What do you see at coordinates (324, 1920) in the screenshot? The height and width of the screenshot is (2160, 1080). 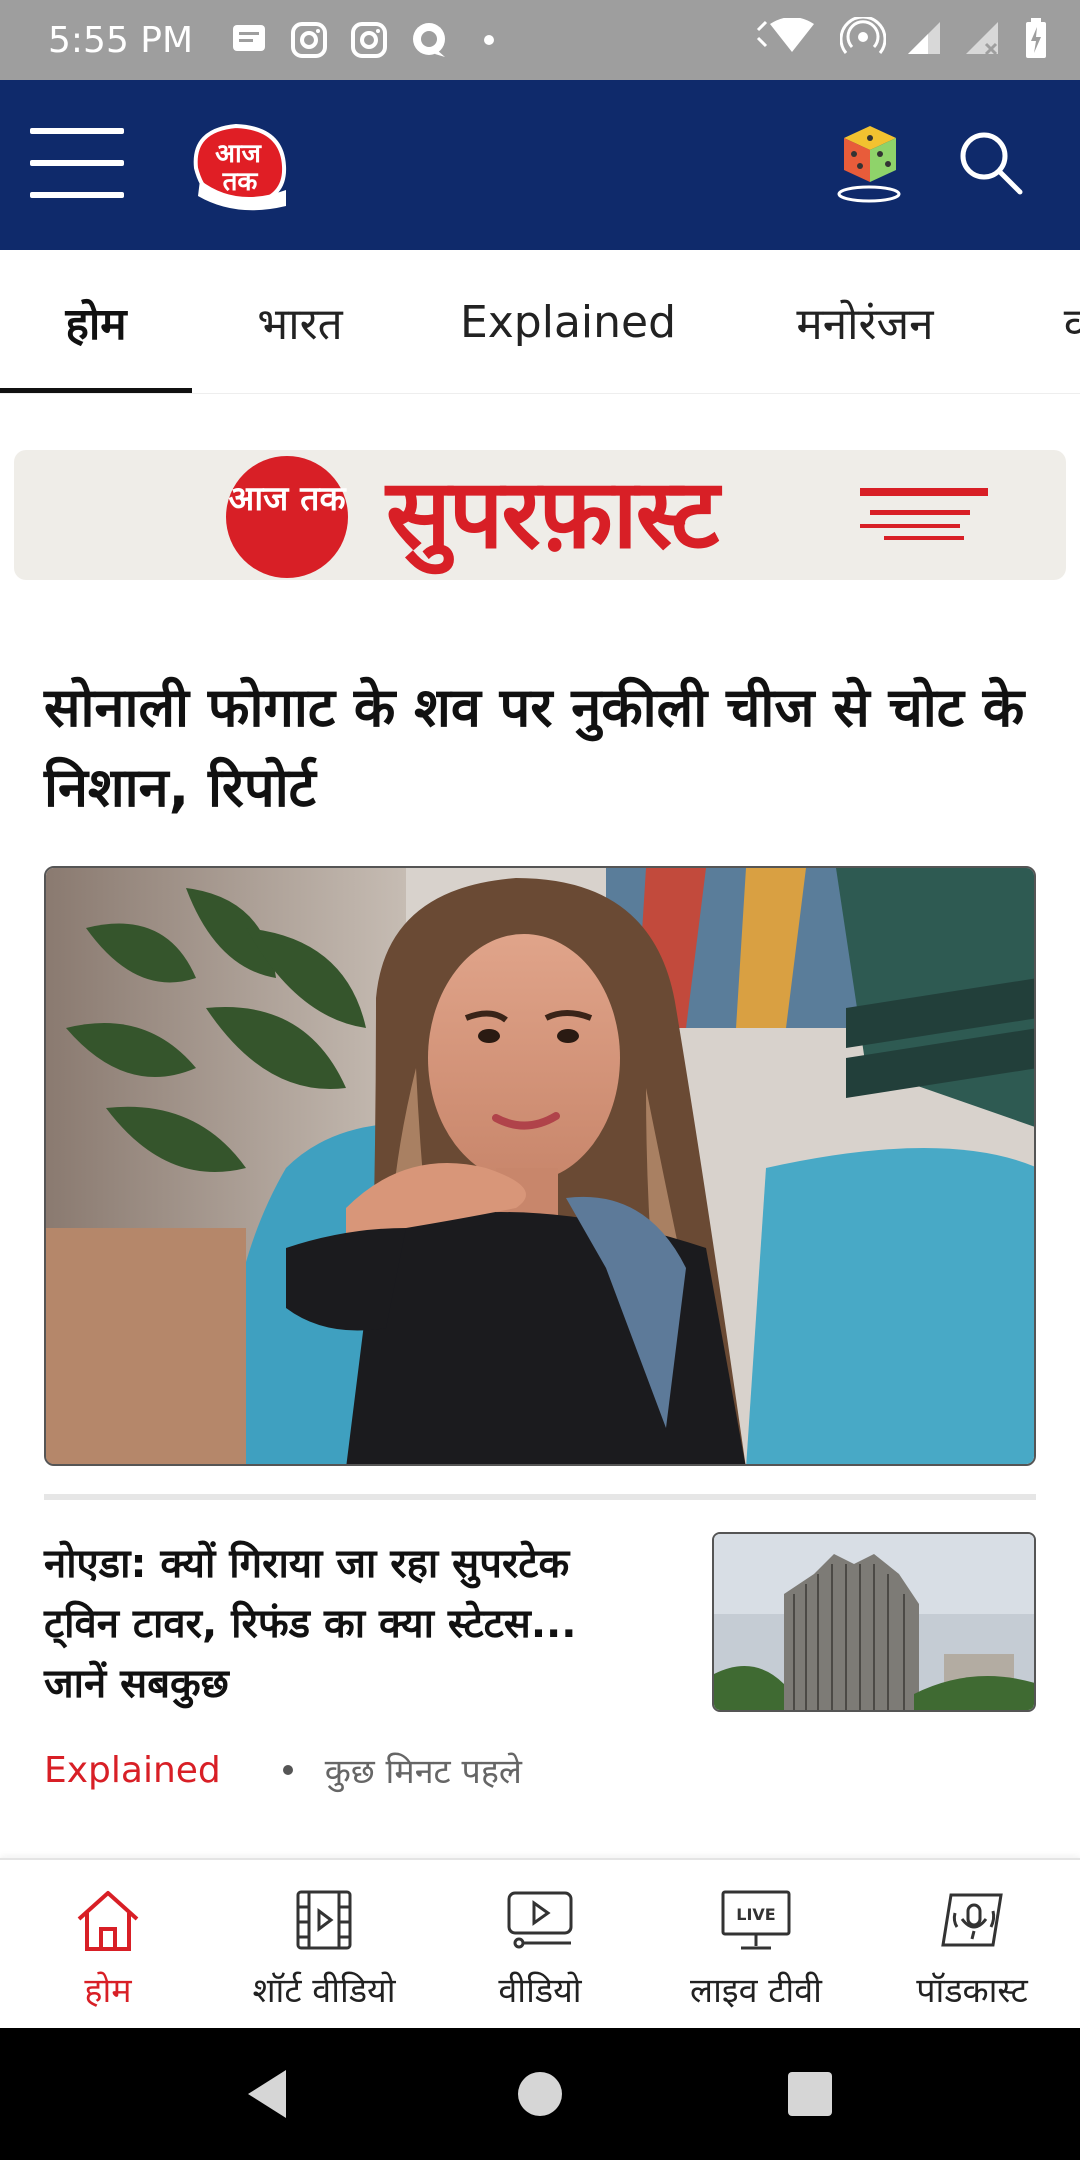 I see `short-video-icon` at bounding box center [324, 1920].